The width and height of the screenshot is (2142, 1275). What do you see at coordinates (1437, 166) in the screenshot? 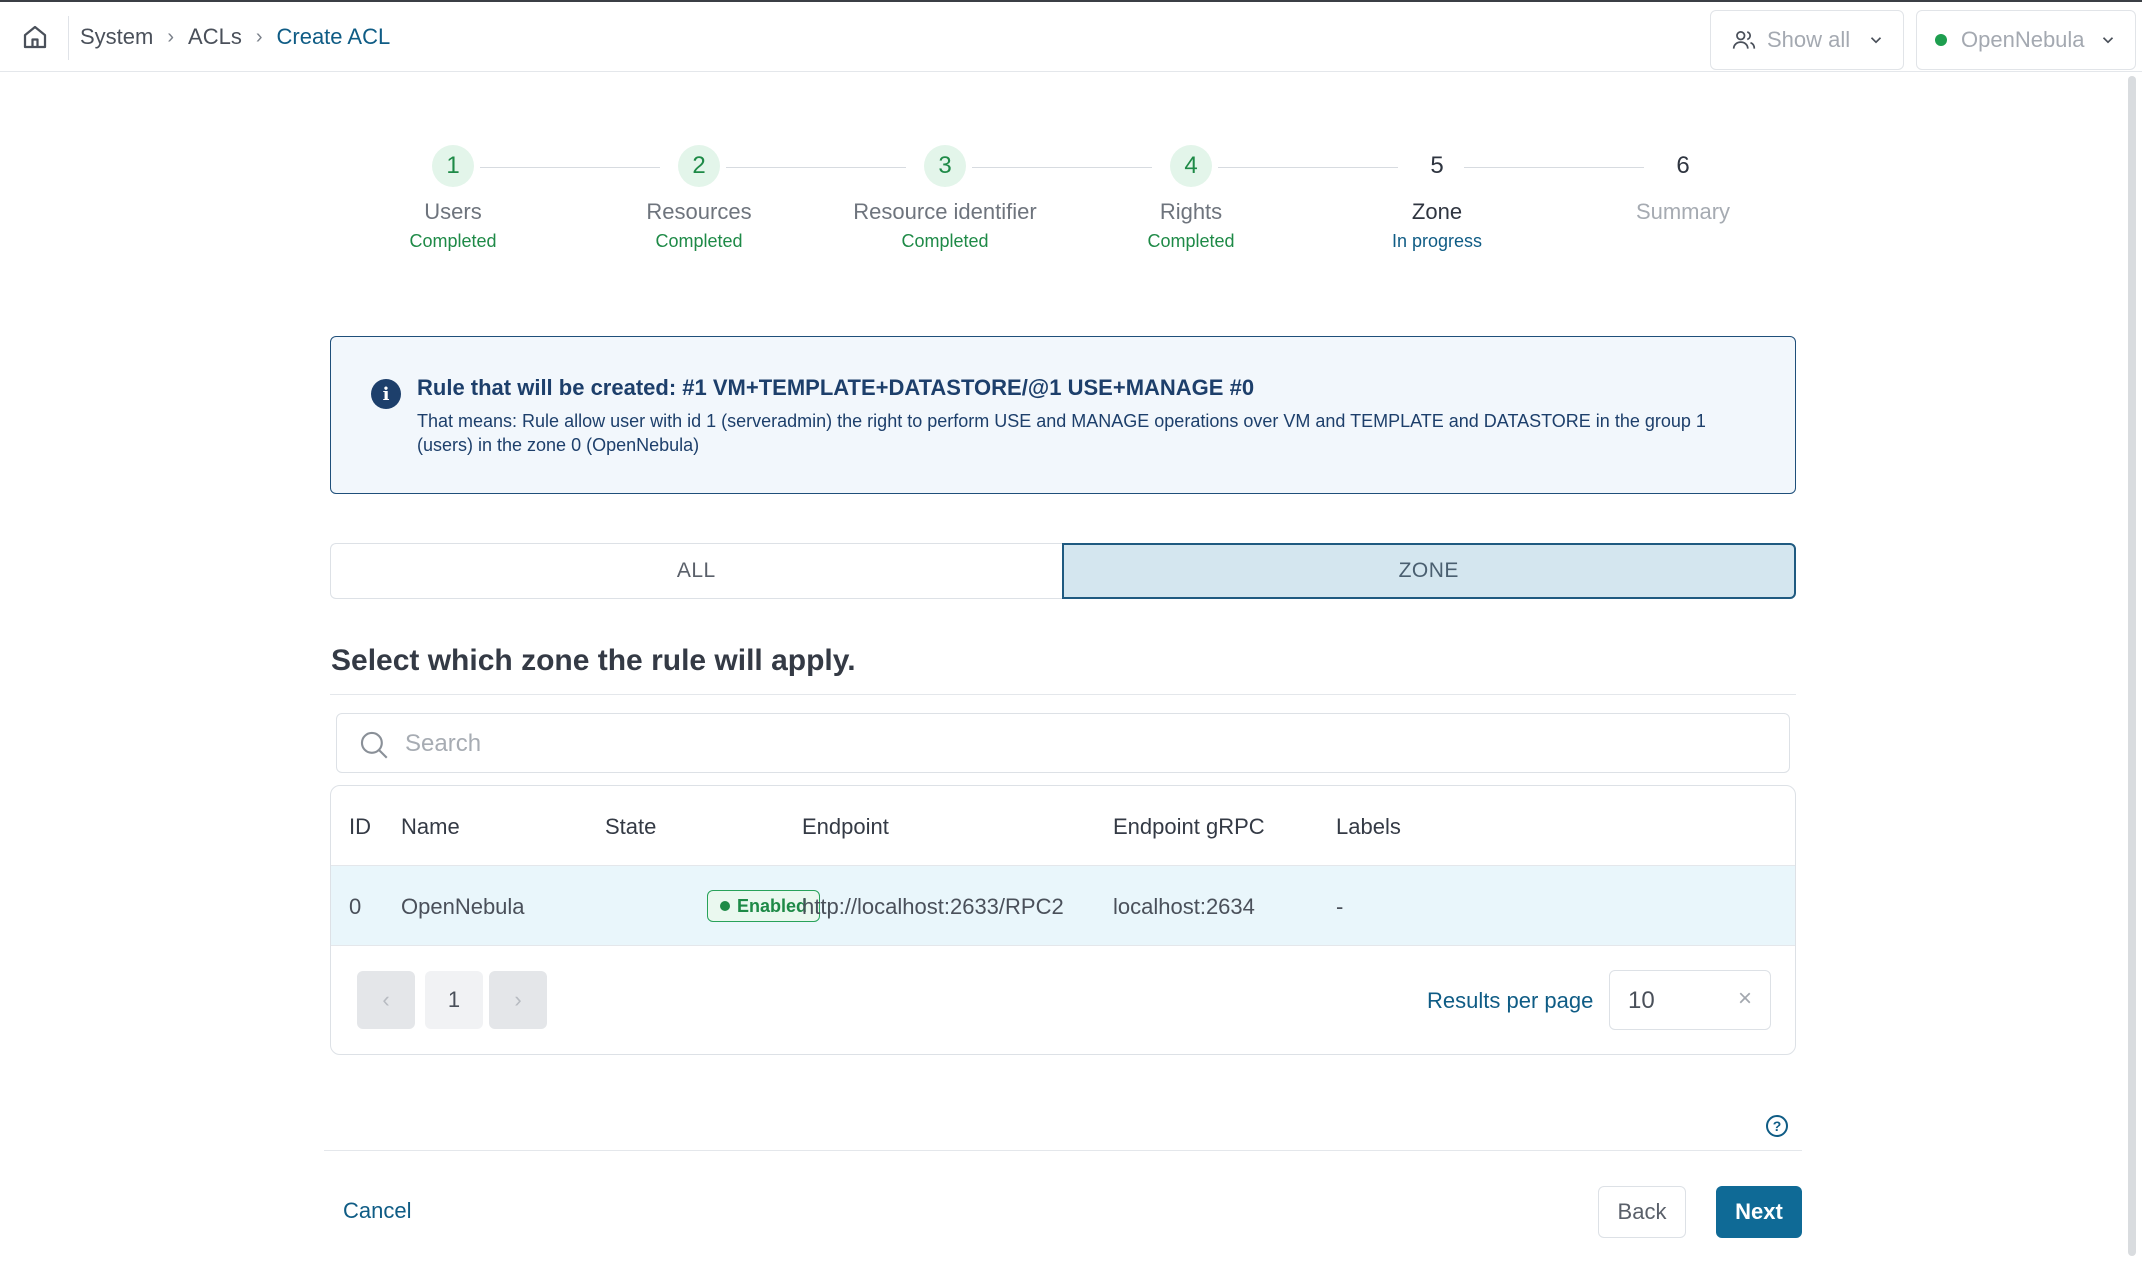
I see `step-number: 5` at bounding box center [1437, 166].